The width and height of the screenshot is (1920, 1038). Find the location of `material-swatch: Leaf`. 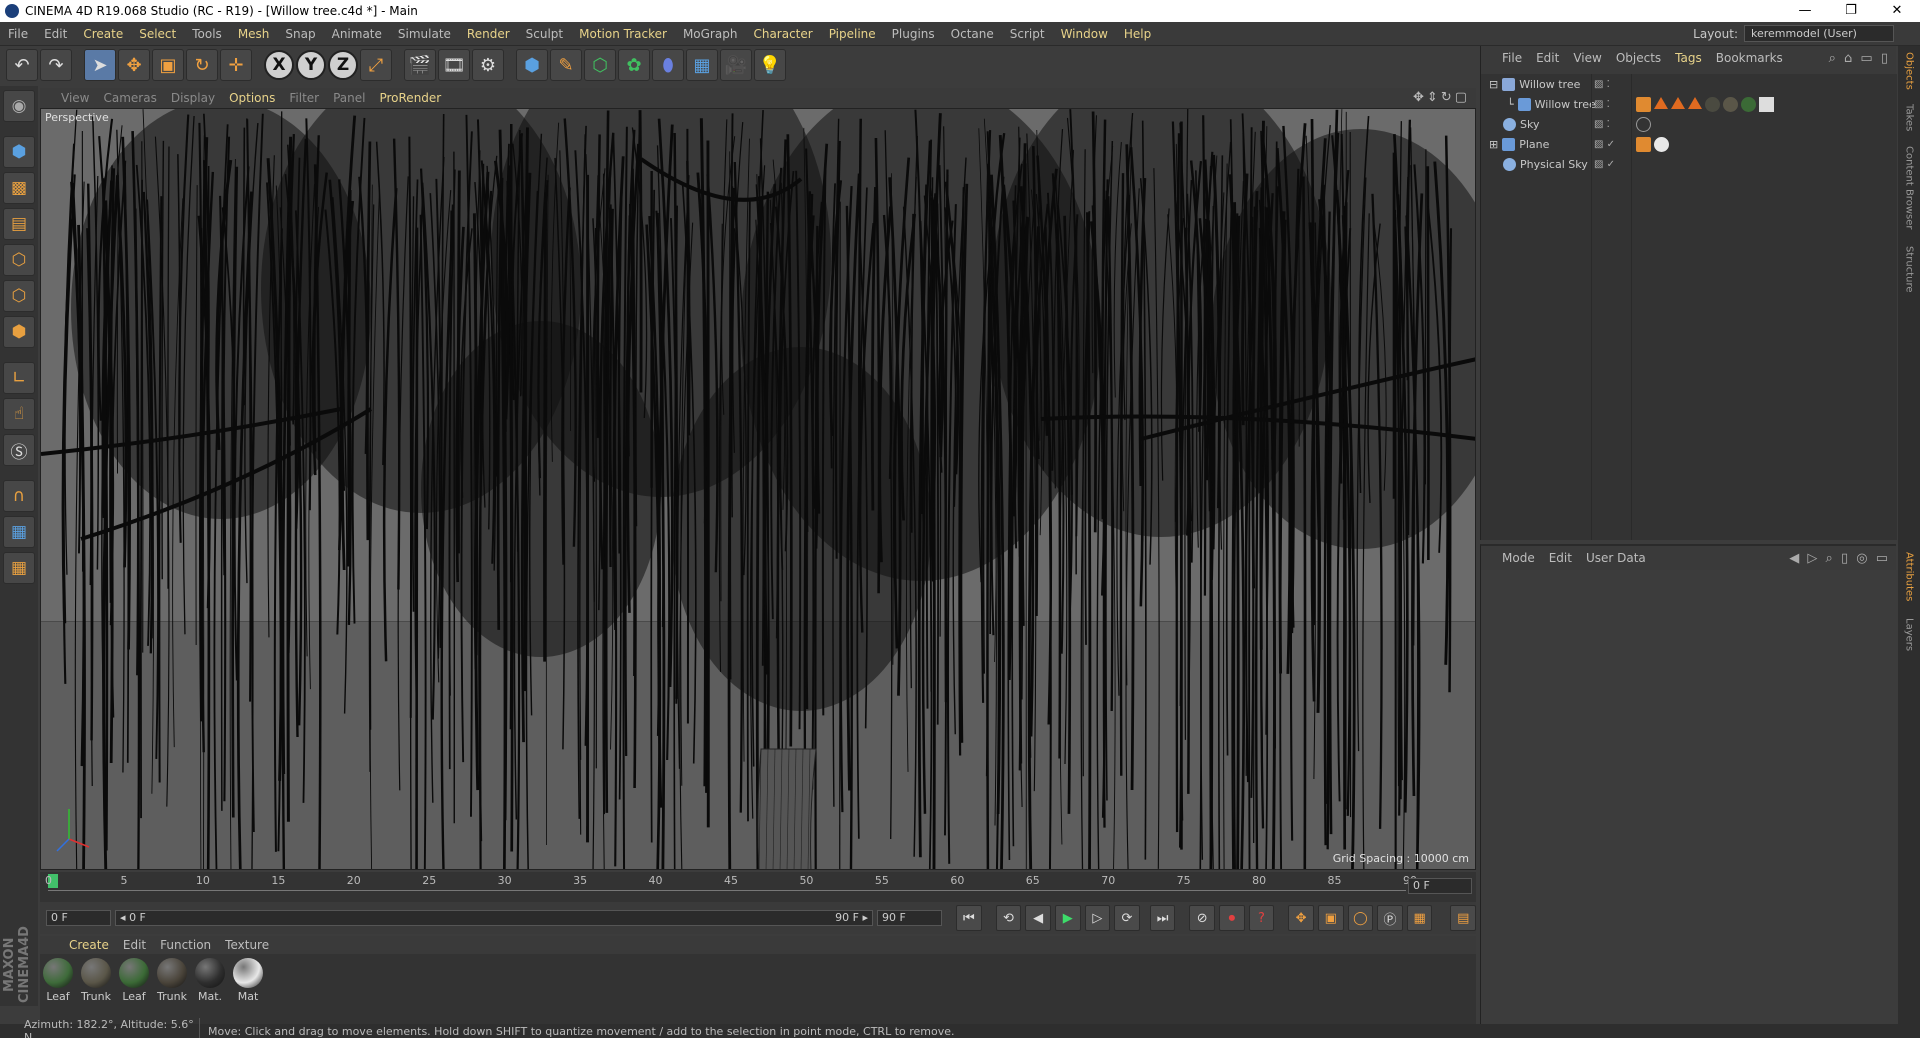

material-swatch: Leaf is located at coordinates (58, 992).